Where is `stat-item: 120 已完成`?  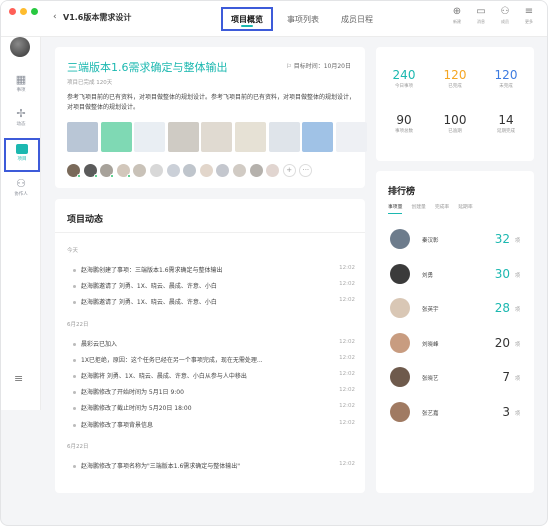 stat-item: 120 已完成 is located at coordinates (455, 78).